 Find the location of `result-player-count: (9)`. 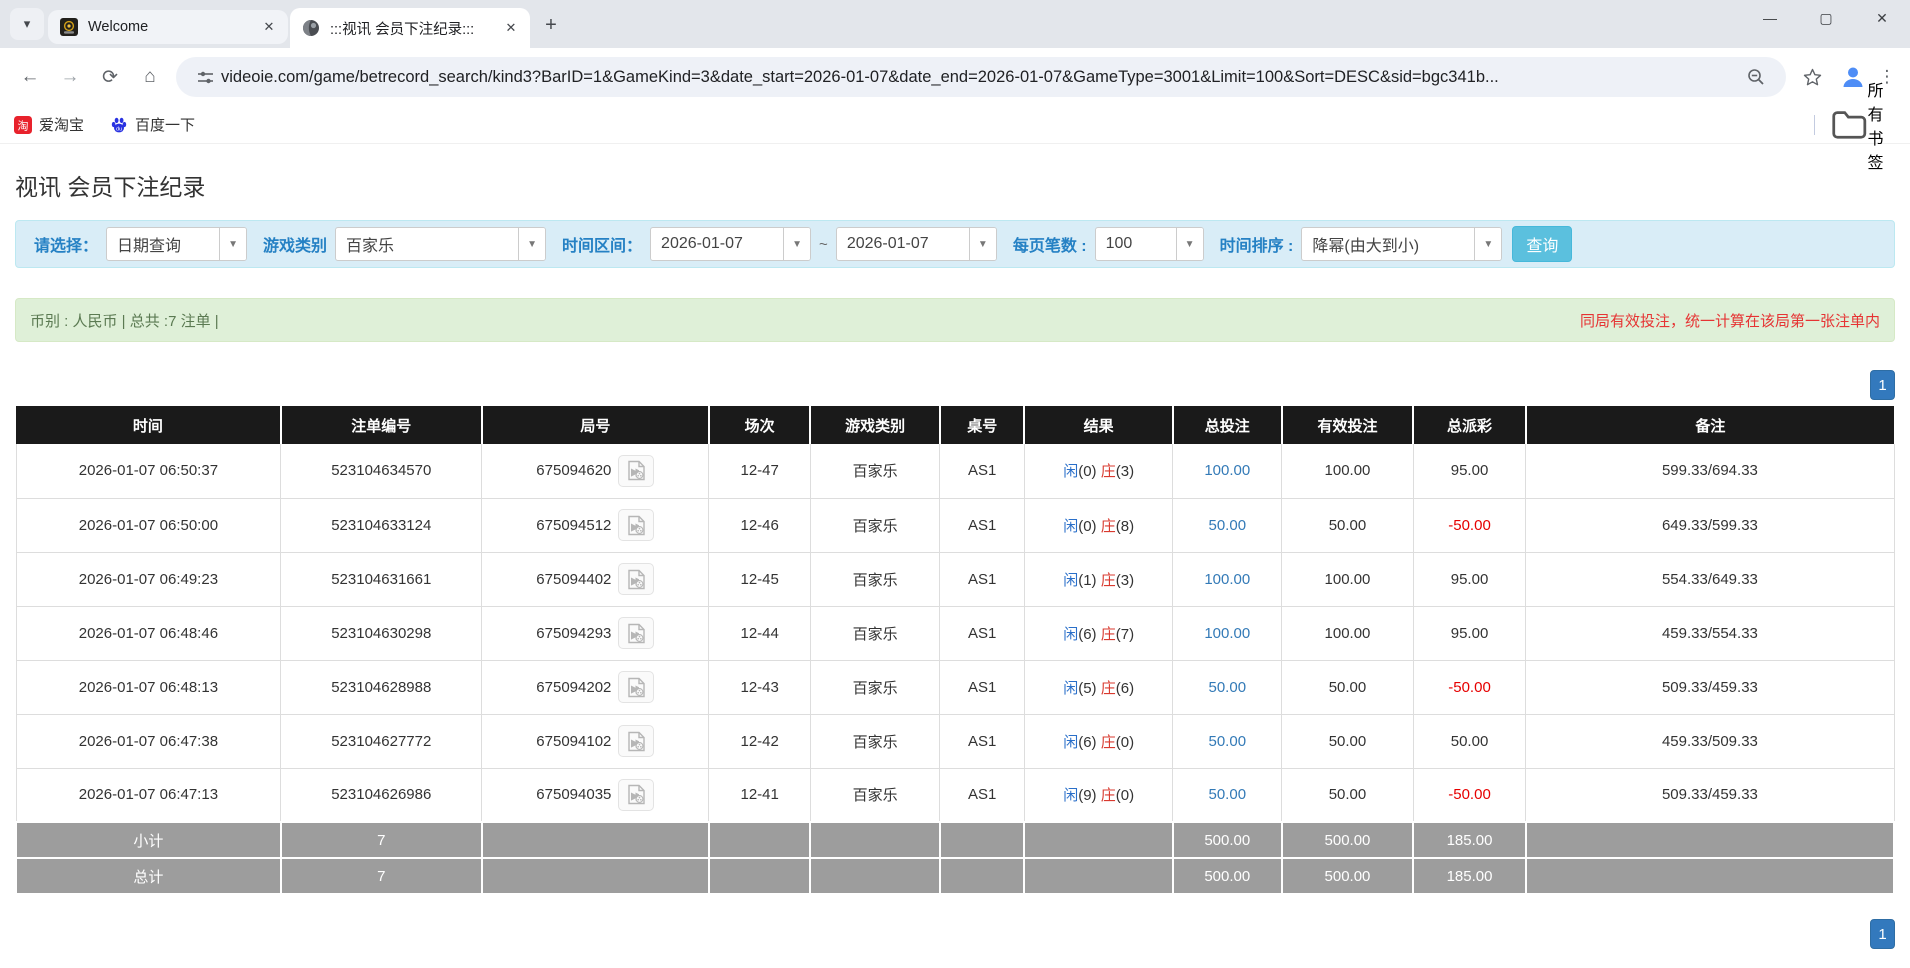

result-player-count: (9) is located at coordinates (1087, 796).